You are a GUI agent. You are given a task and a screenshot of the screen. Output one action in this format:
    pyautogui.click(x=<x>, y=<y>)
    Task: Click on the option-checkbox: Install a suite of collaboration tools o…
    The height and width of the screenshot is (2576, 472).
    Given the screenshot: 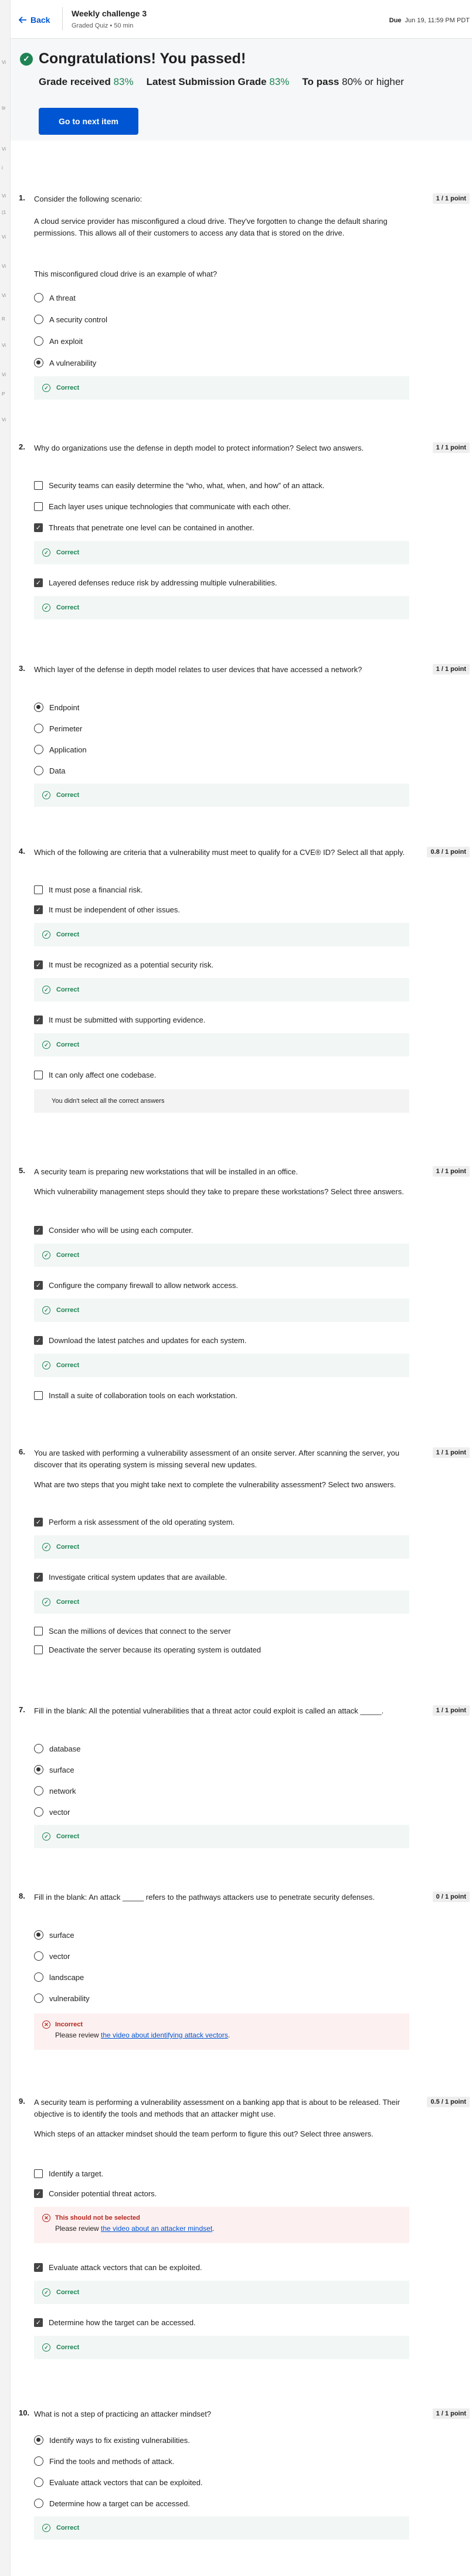 What is the action you would take?
    pyautogui.click(x=135, y=1395)
    